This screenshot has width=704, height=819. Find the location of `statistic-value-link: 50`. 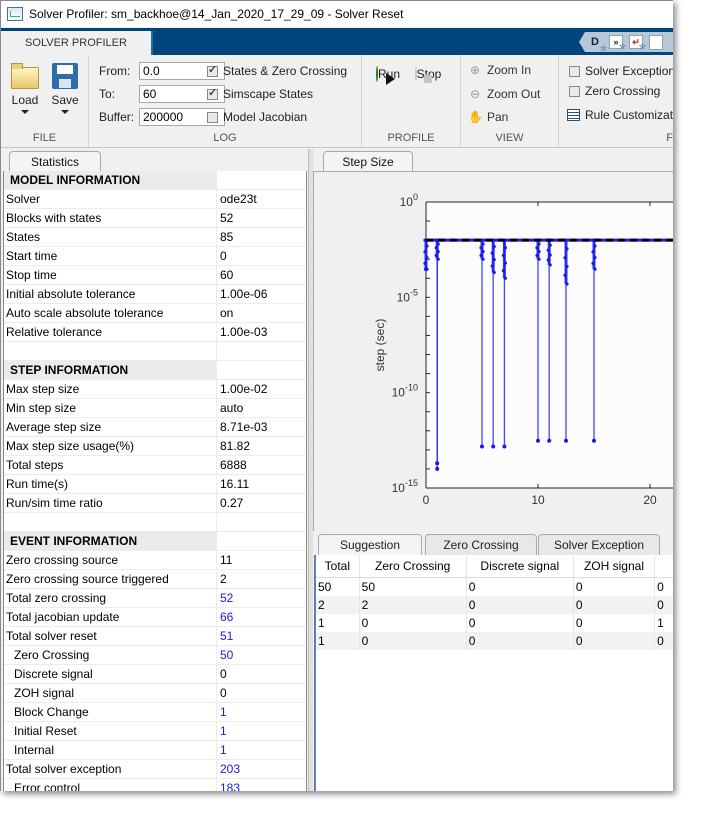

statistic-value-link: 50 is located at coordinates (225, 655).